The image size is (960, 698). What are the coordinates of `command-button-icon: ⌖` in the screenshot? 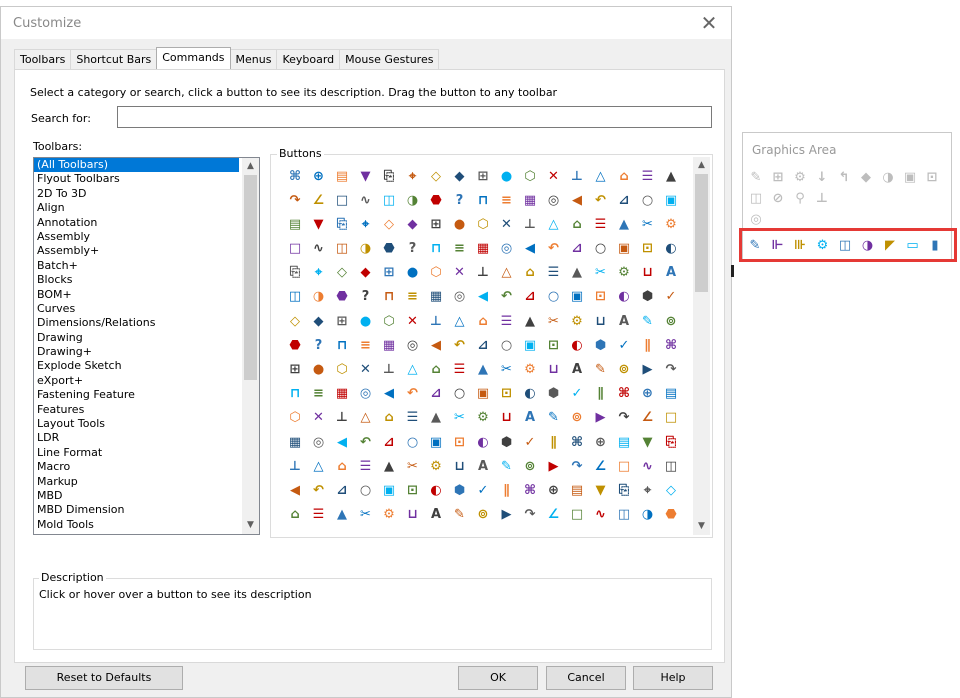 It's located at (366, 224).